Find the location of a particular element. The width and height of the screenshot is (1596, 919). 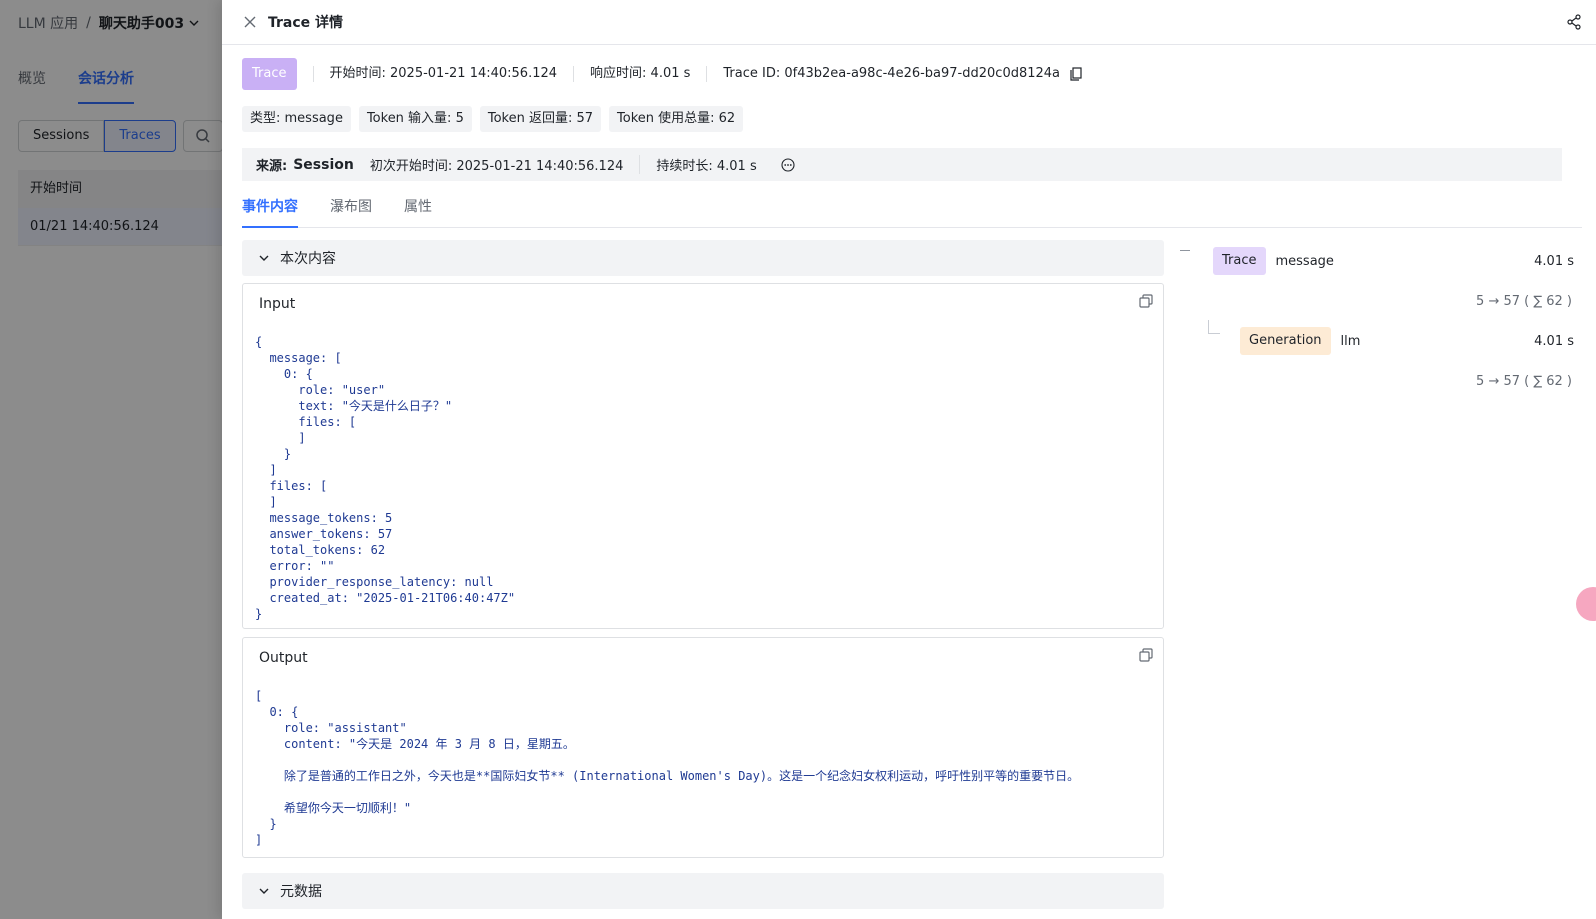

code-line: role: "user" is located at coordinates (320, 390).